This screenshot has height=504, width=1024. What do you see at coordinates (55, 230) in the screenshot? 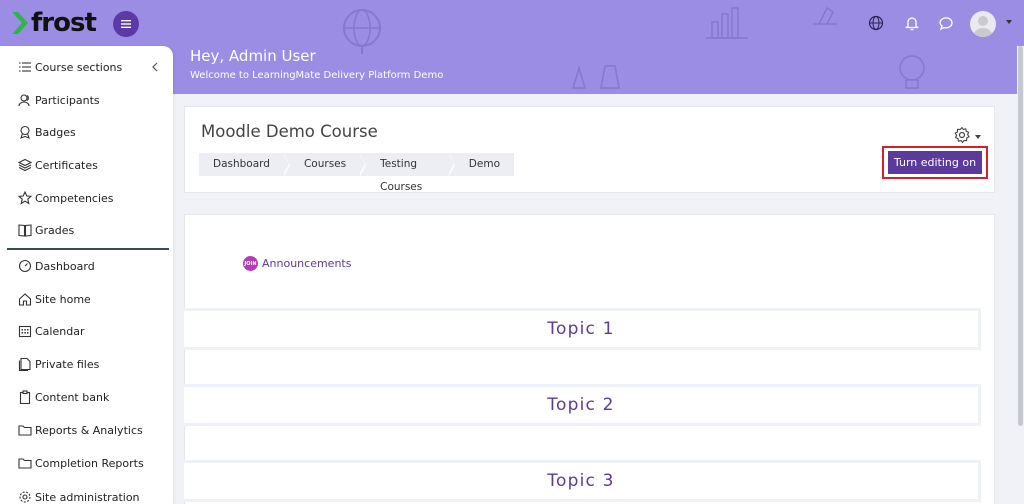
I see `sidebar-item-label: Grades` at bounding box center [55, 230].